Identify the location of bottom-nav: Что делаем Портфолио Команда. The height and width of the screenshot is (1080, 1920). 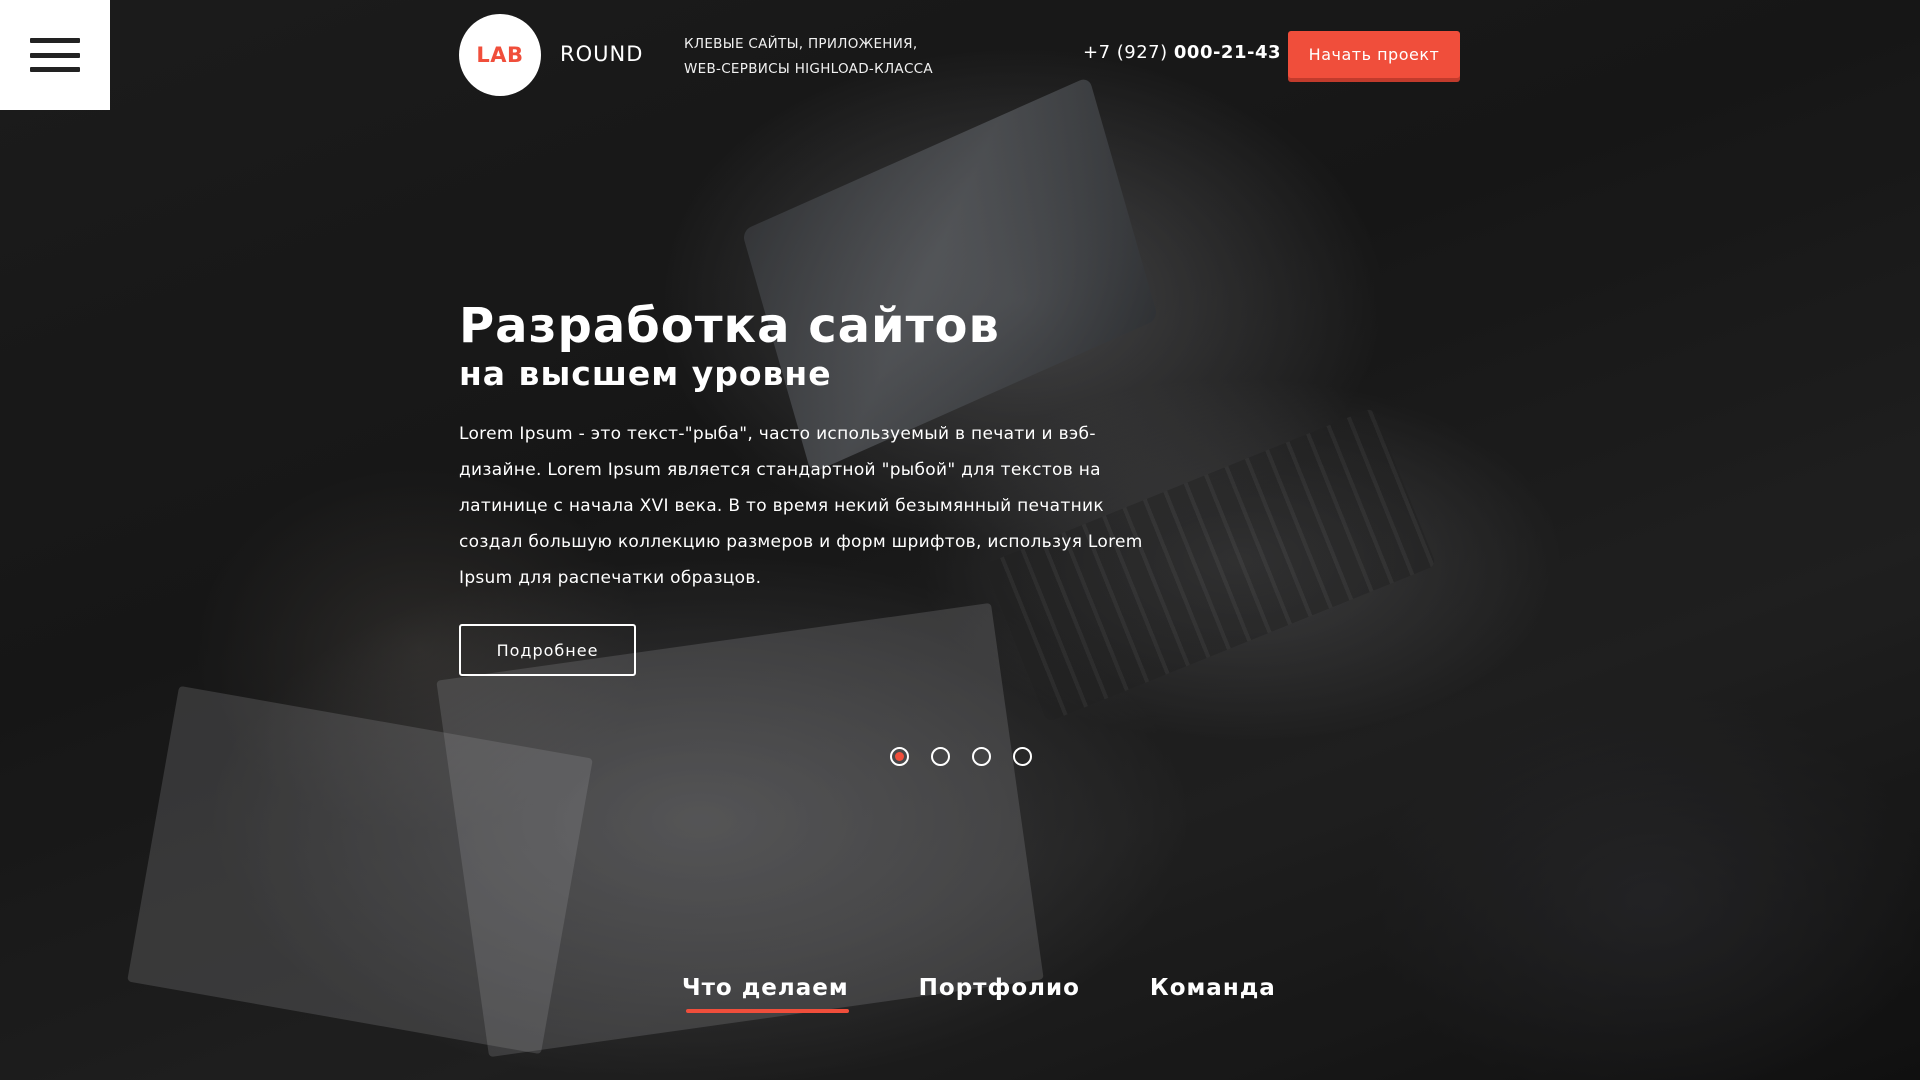
(979, 994).